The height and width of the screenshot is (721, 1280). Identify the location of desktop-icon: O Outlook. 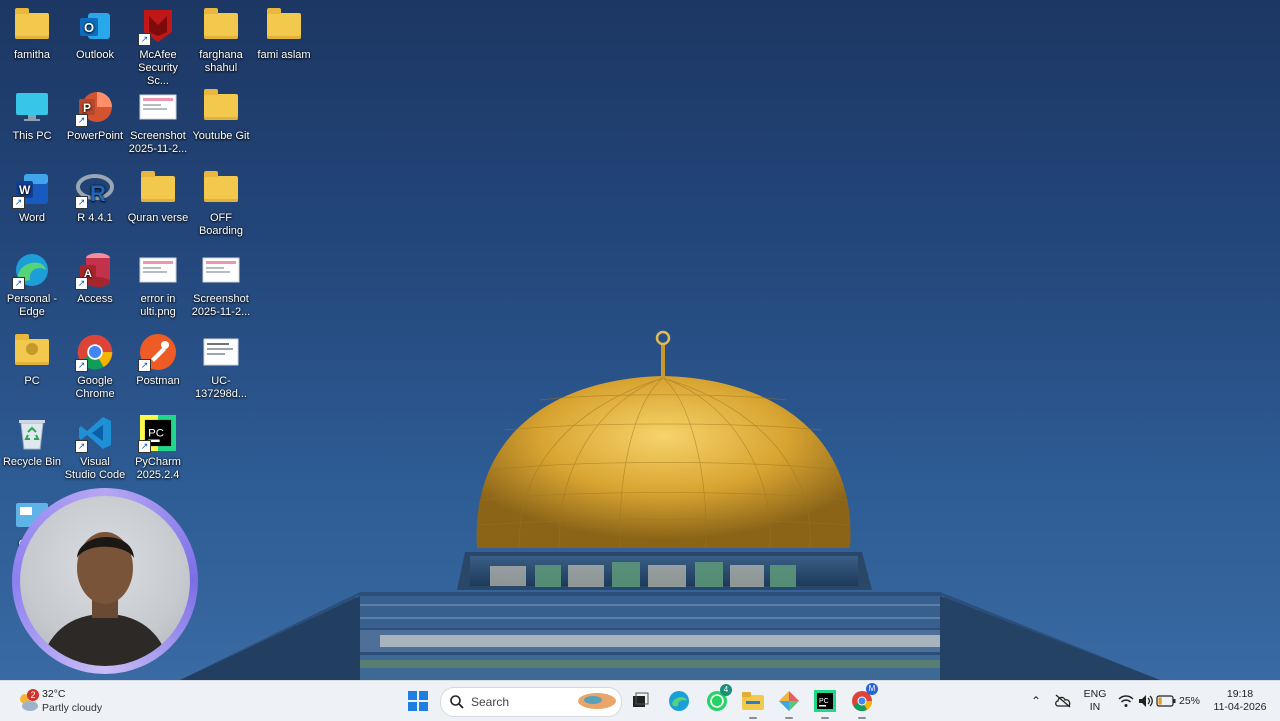
(95, 40).